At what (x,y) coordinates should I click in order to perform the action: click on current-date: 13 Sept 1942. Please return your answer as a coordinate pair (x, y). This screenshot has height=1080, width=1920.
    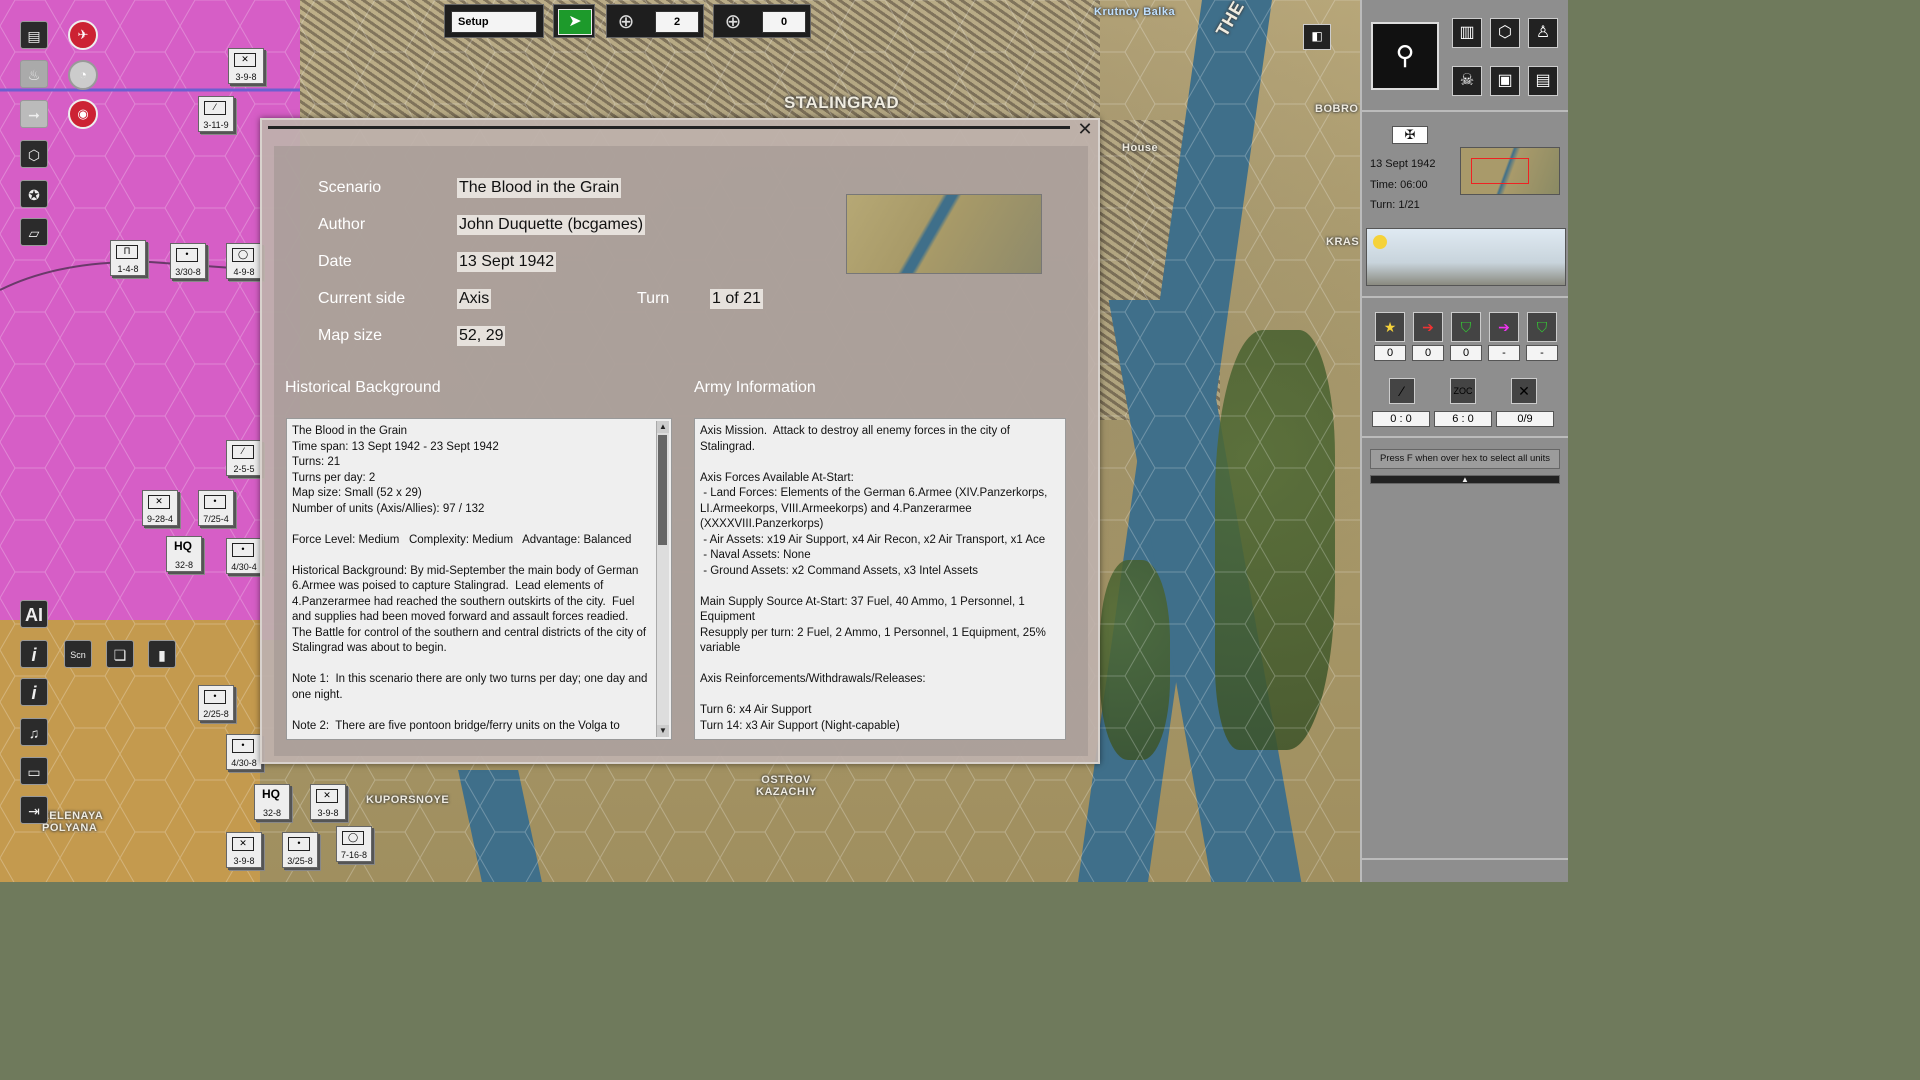
    Looking at the image, I should click on (1403, 164).